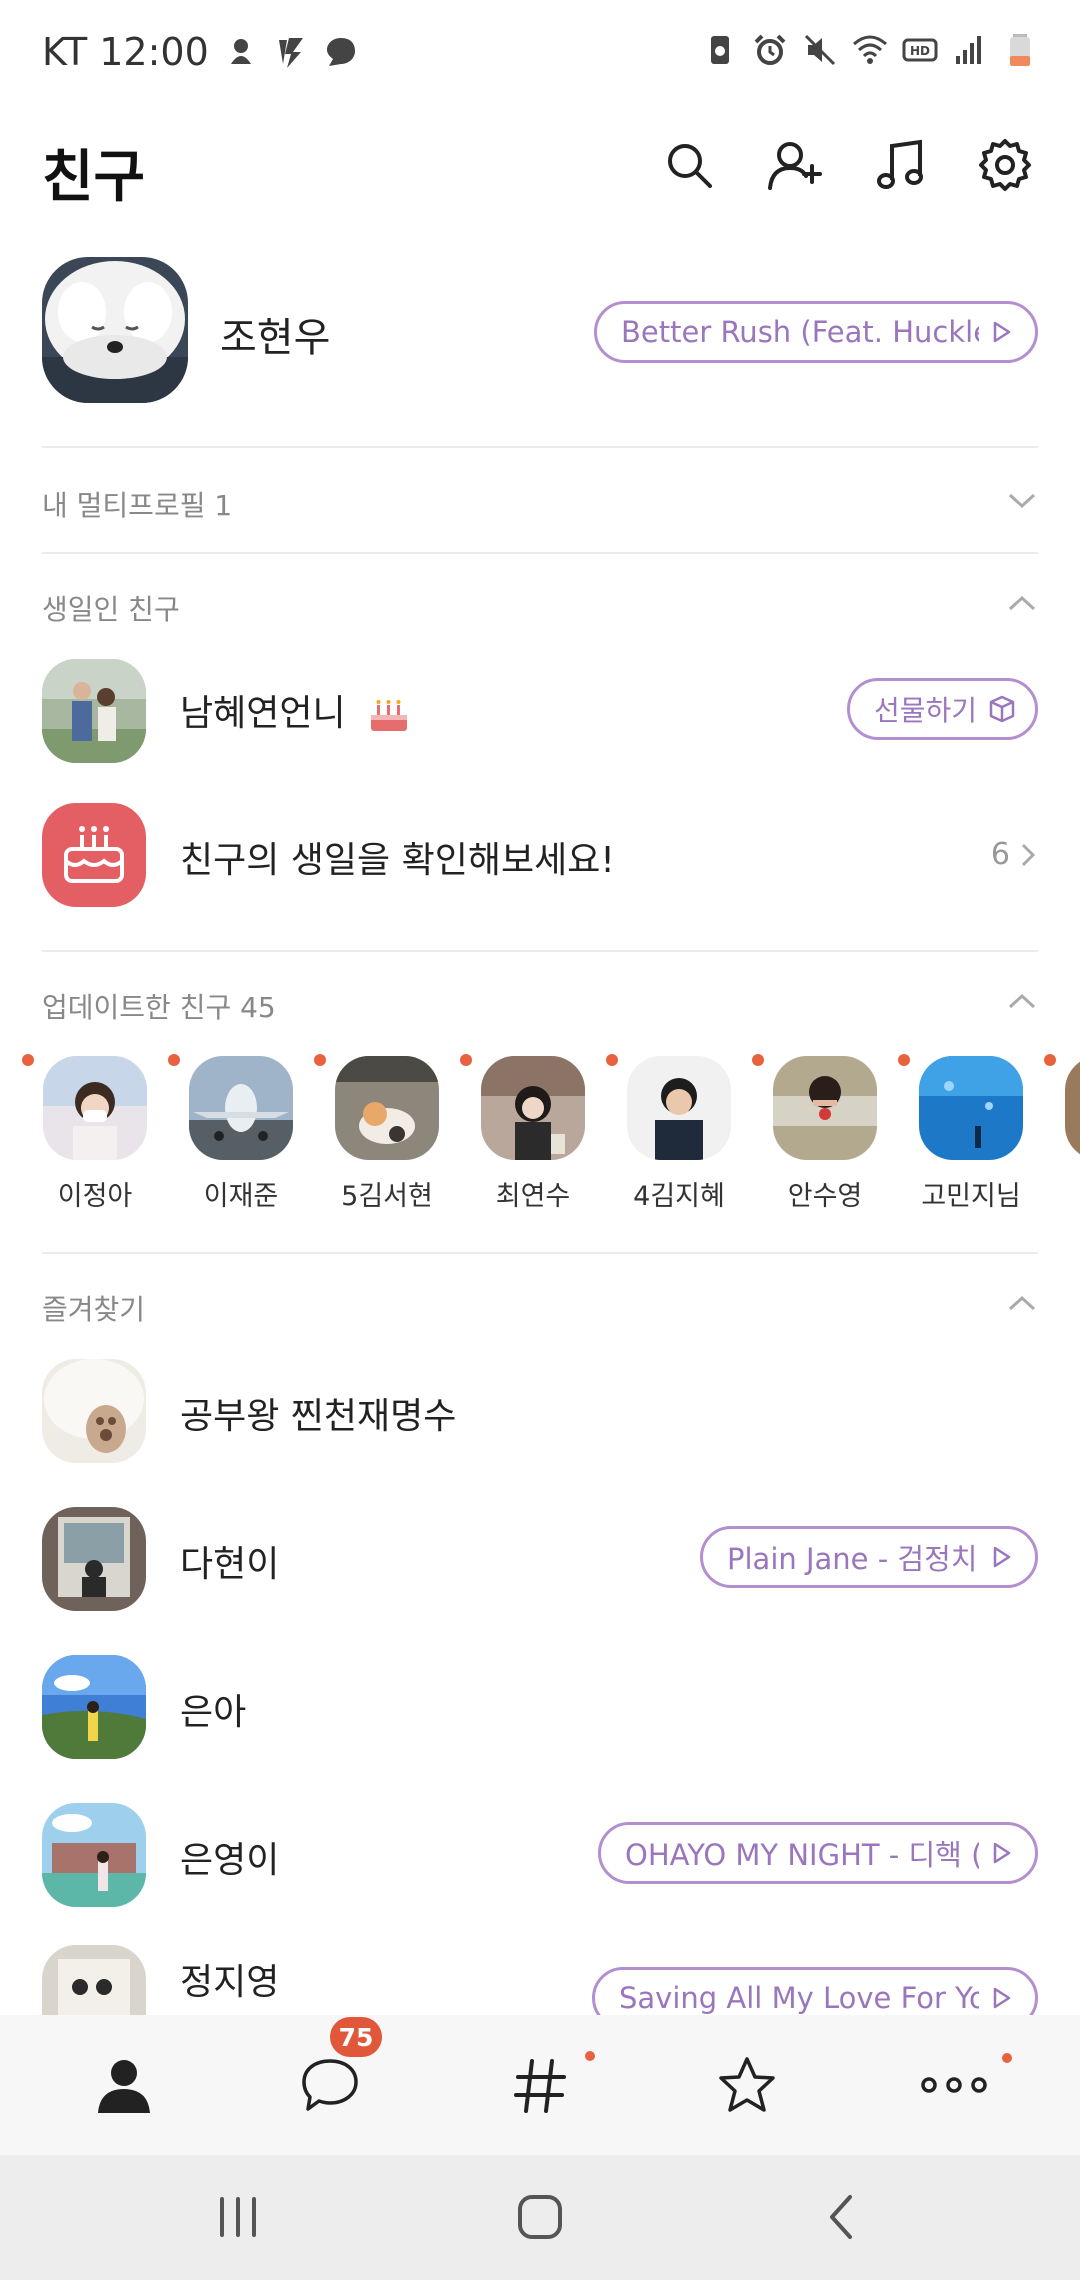 The image size is (1080, 2280). What do you see at coordinates (238, 2217) in the screenshot?
I see `recent-apps-icon` at bounding box center [238, 2217].